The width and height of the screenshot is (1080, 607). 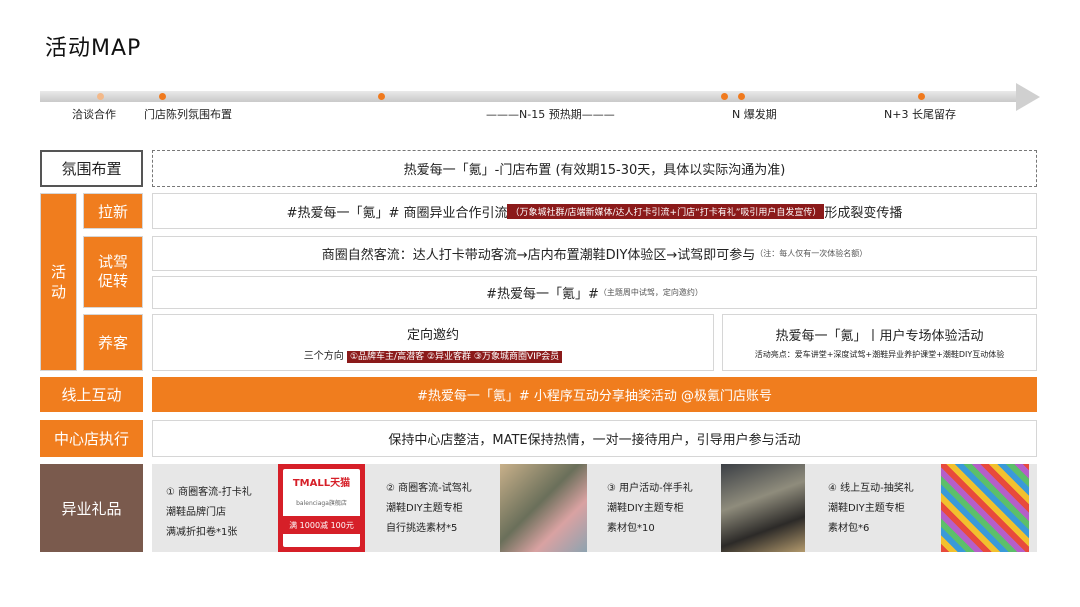 I want to click on material-pack-photo, so click(x=985, y=508).